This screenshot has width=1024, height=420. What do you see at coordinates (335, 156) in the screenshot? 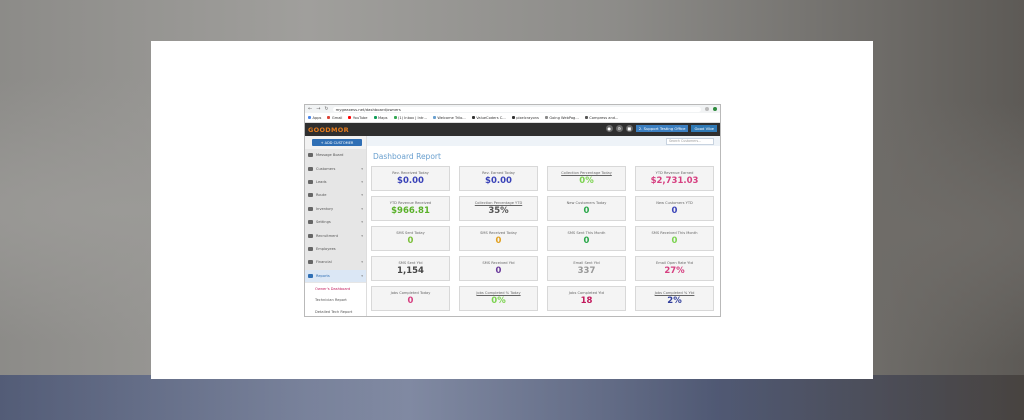
I see `sidebar-item-message-board: Message Board` at bounding box center [335, 156].